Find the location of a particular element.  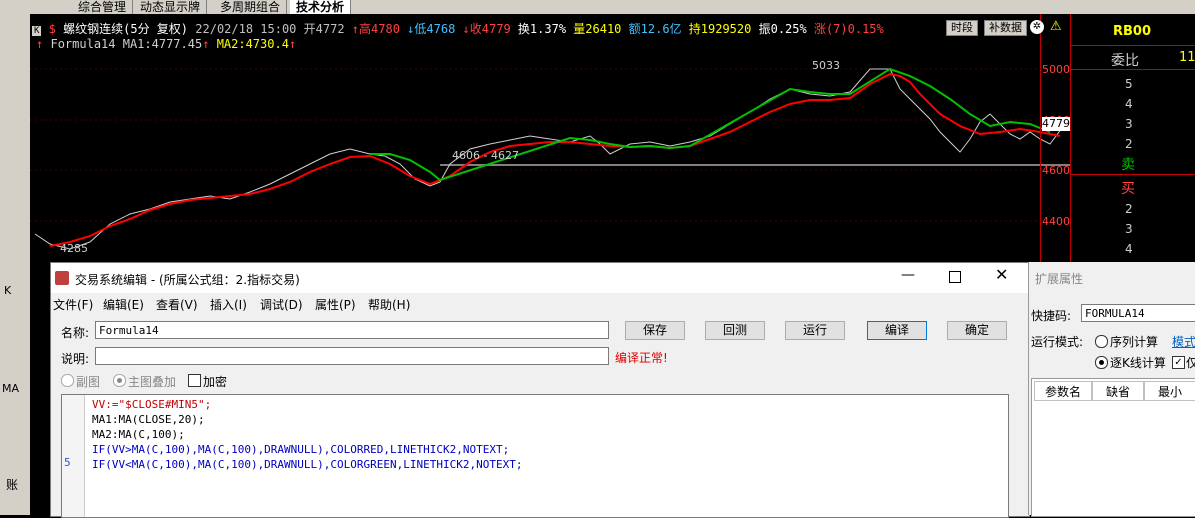

menu-properties: 属性(P) is located at coordinates (335, 304).